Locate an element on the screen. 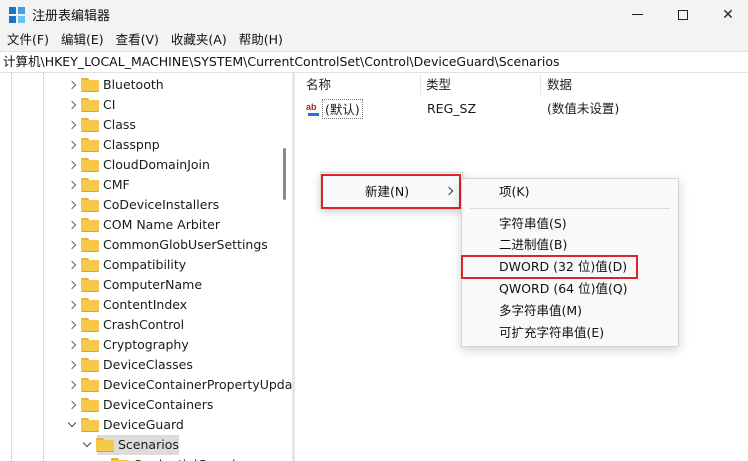  tree-item-label: CommonGlobUserSettings is located at coordinates (185, 244).